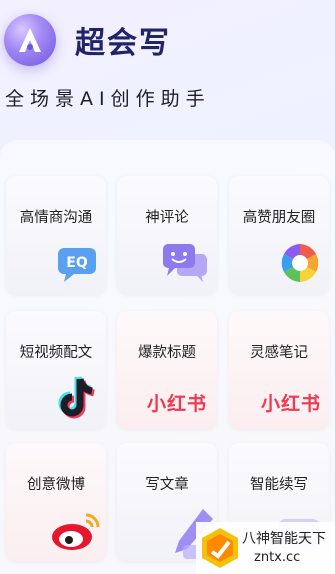  Describe the element at coordinates (167, 370) in the screenshot. I see `card-hot-title: 爆款标题 小红书` at that location.